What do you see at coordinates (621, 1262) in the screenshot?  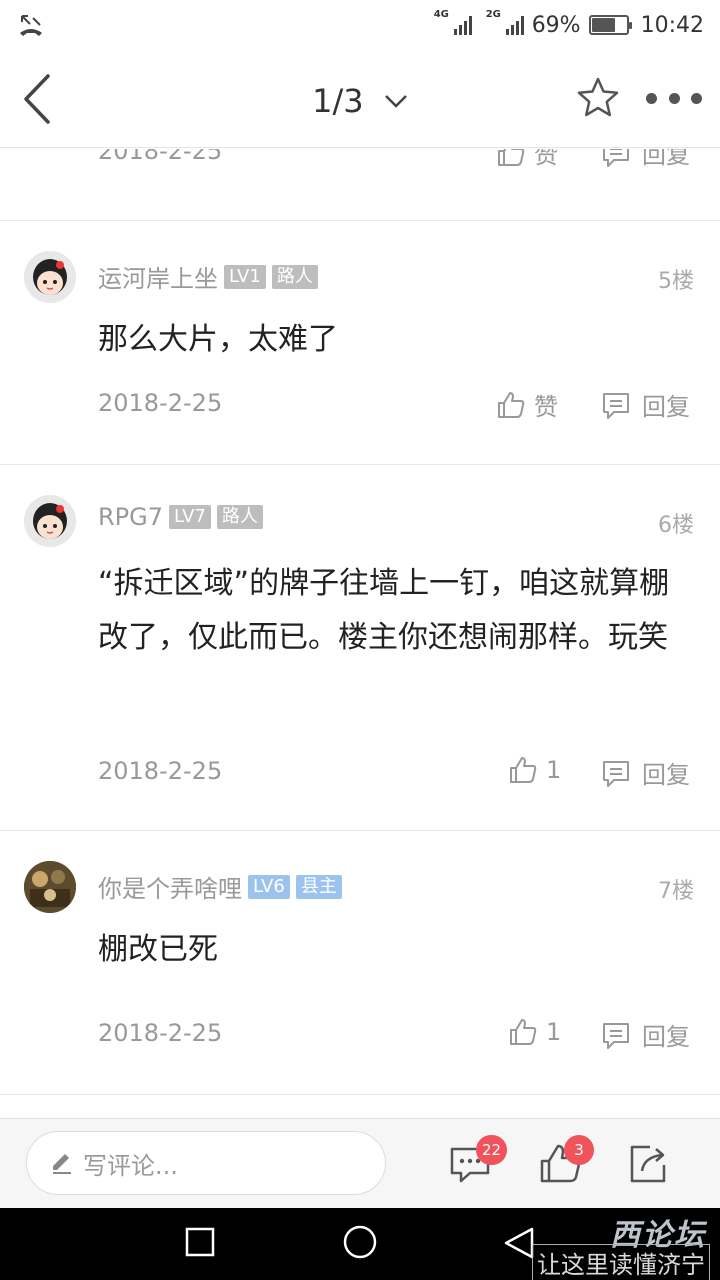 I see `watermark-slogan: 让这里读懂济宁` at bounding box center [621, 1262].